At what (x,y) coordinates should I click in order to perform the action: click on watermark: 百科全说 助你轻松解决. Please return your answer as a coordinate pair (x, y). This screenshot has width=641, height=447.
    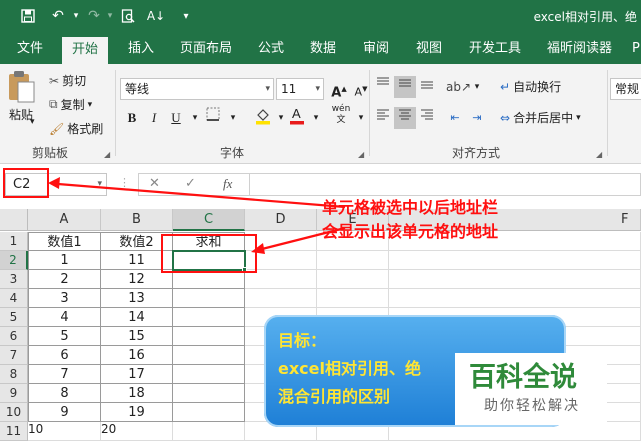
    Looking at the image, I should click on (531, 389).